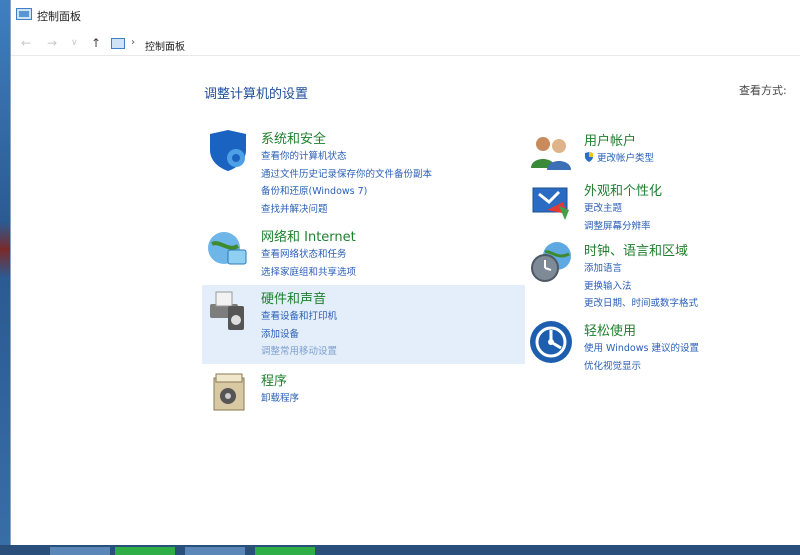 The height and width of the screenshot is (555, 800). What do you see at coordinates (228, 150) in the screenshot?
I see `shield-icon` at bounding box center [228, 150].